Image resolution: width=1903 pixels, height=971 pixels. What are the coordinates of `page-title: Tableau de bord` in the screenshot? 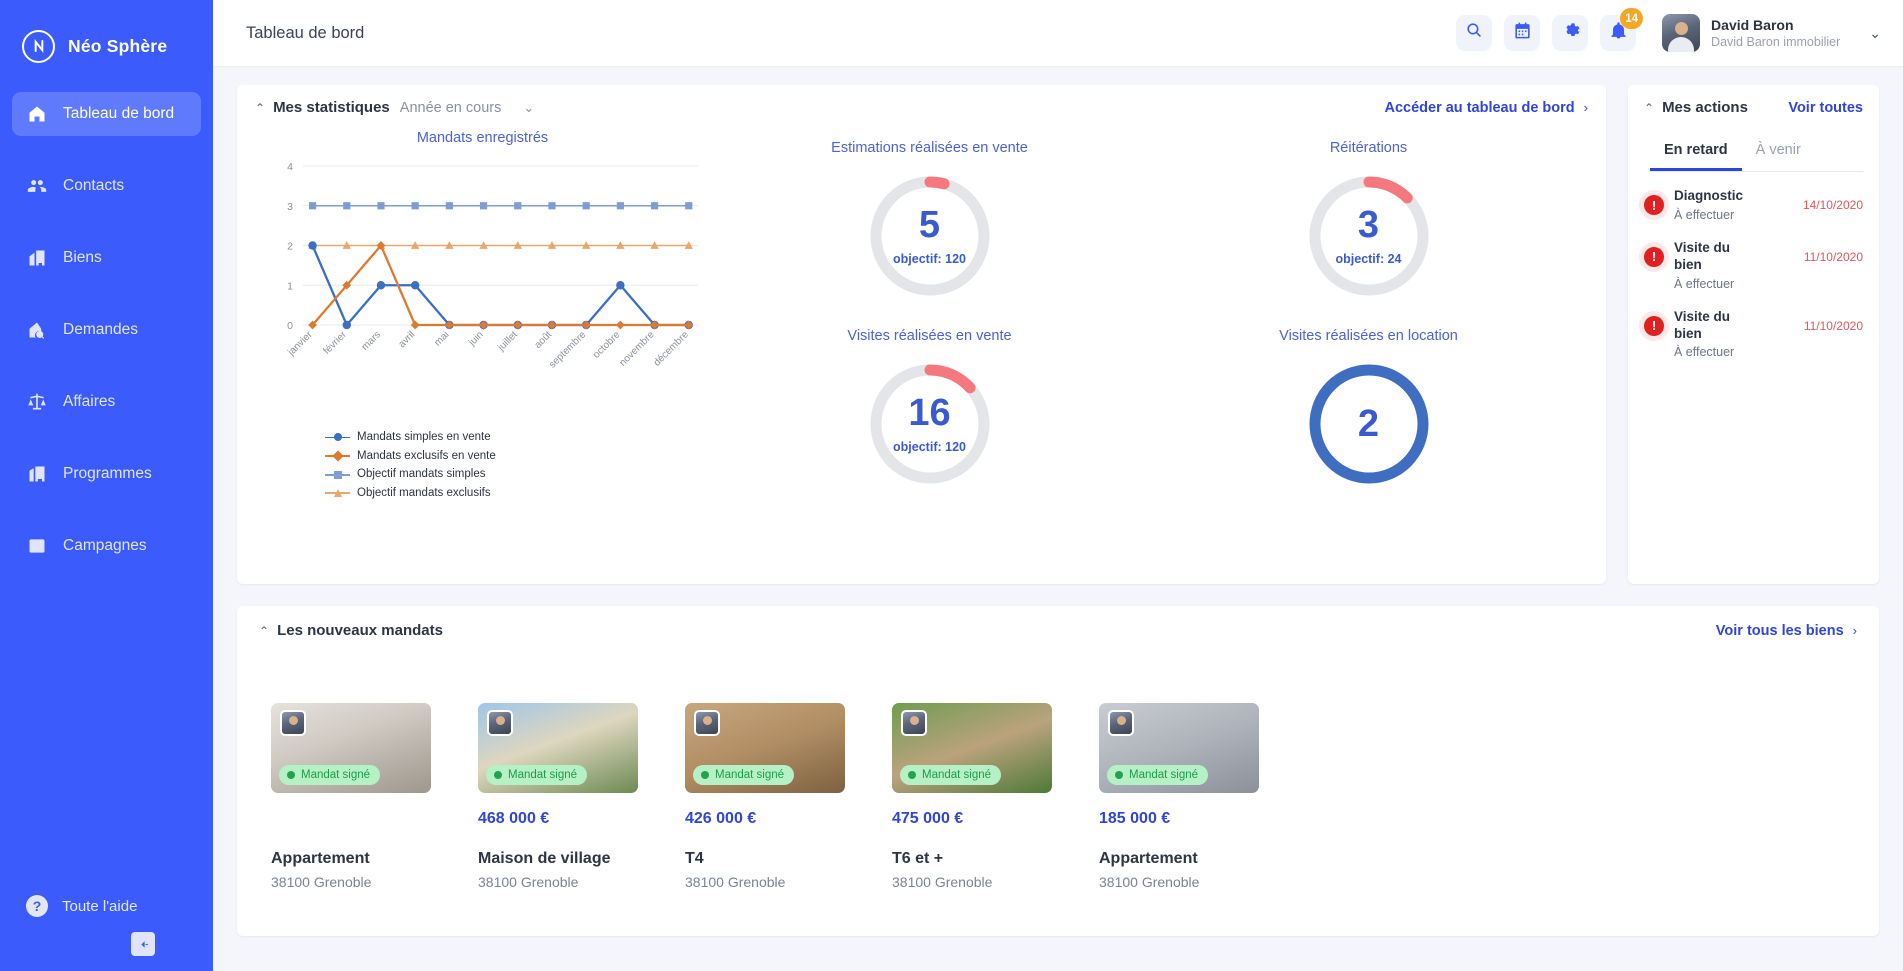 It's located at (305, 32).